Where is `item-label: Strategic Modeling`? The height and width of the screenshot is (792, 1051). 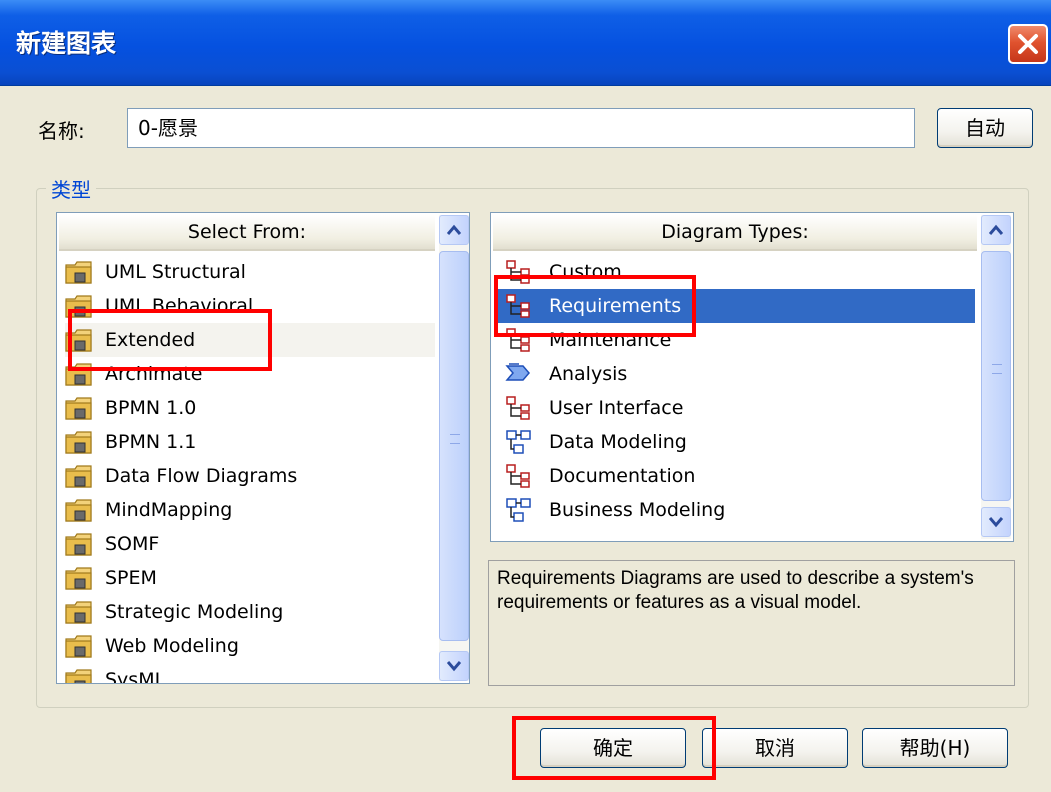 item-label: Strategic Modeling is located at coordinates (194, 612).